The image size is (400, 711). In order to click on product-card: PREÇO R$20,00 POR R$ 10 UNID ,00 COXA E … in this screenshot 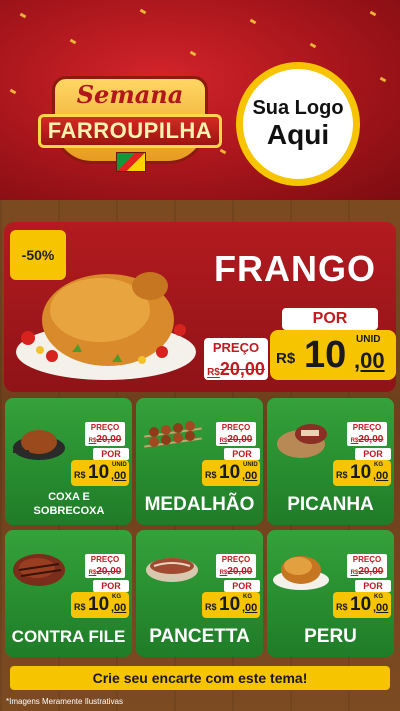, I will do `click(68, 461)`.